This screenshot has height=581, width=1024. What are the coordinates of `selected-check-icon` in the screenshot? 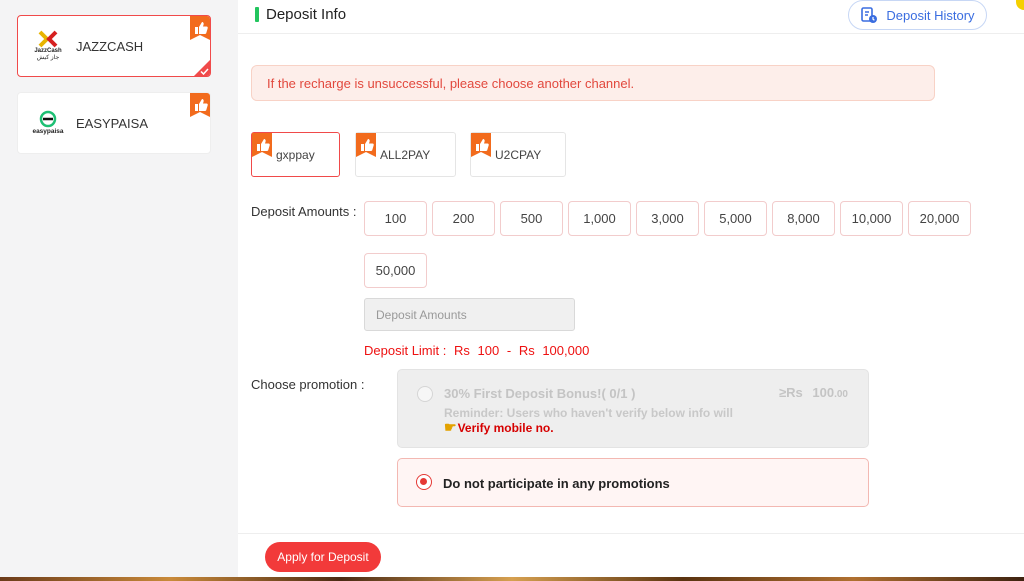 It's located at (202, 68).